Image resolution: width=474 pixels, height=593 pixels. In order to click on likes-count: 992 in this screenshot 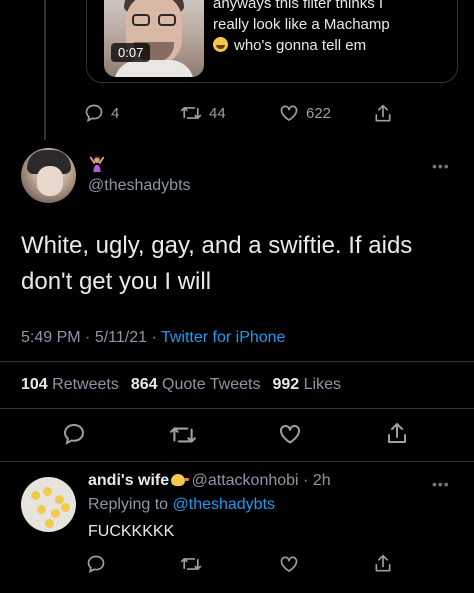, I will do `click(286, 384)`.